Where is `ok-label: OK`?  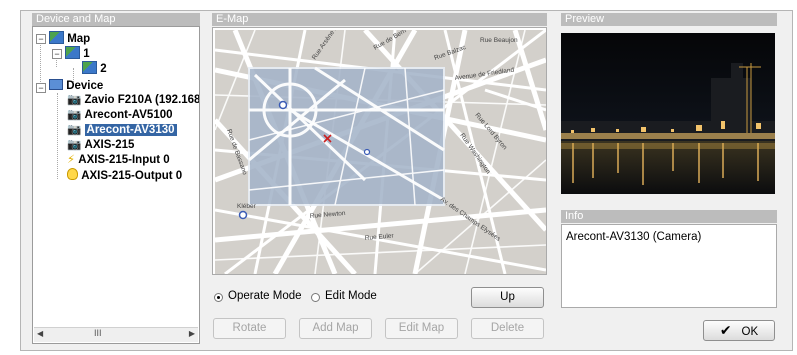
ok-label: OK is located at coordinates (750, 332).